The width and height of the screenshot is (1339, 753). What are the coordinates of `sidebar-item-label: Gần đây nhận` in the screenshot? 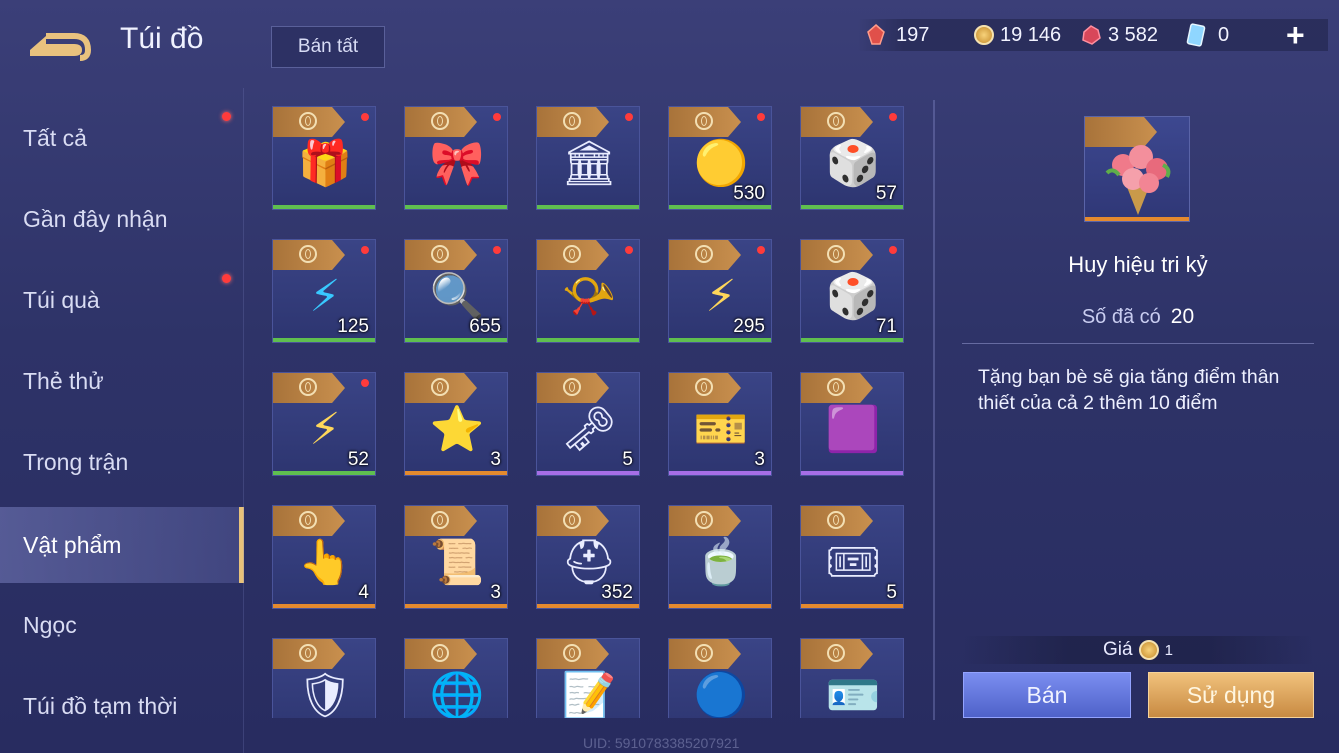 It's located at (95, 218).